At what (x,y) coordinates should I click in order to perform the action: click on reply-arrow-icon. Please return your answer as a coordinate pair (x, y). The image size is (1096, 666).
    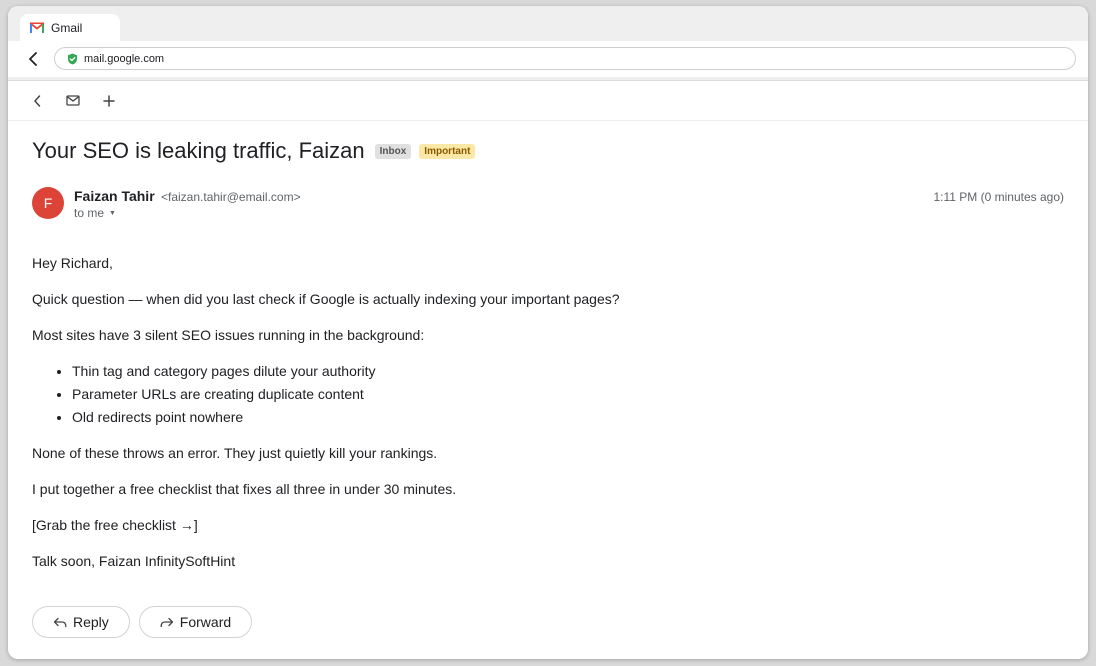
    Looking at the image, I should click on (60, 622).